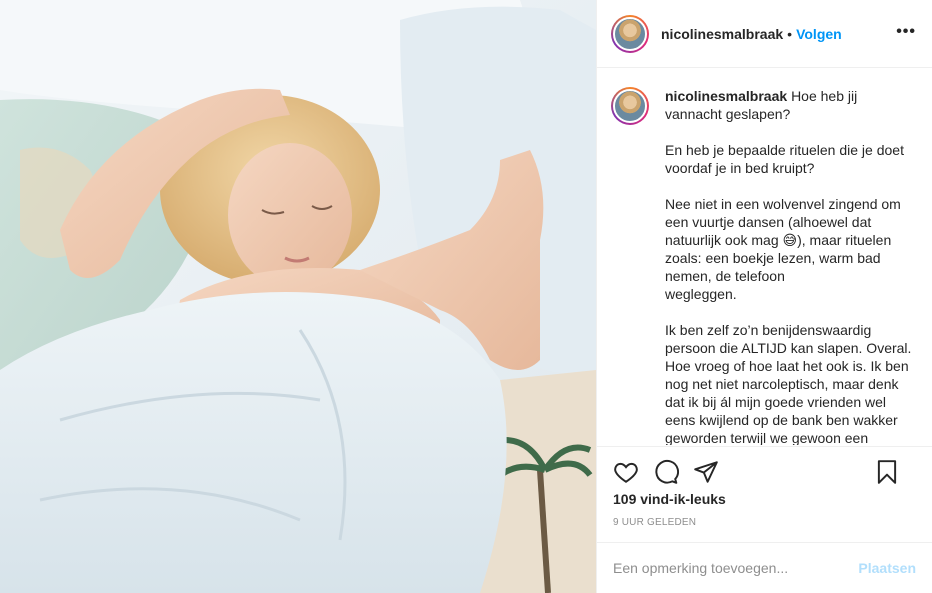  I want to click on follow-button: Volgen, so click(819, 34).